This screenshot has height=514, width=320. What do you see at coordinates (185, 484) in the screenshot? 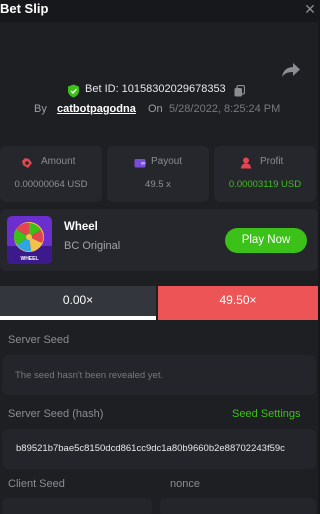
I see `nonce-label: nonce` at bounding box center [185, 484].